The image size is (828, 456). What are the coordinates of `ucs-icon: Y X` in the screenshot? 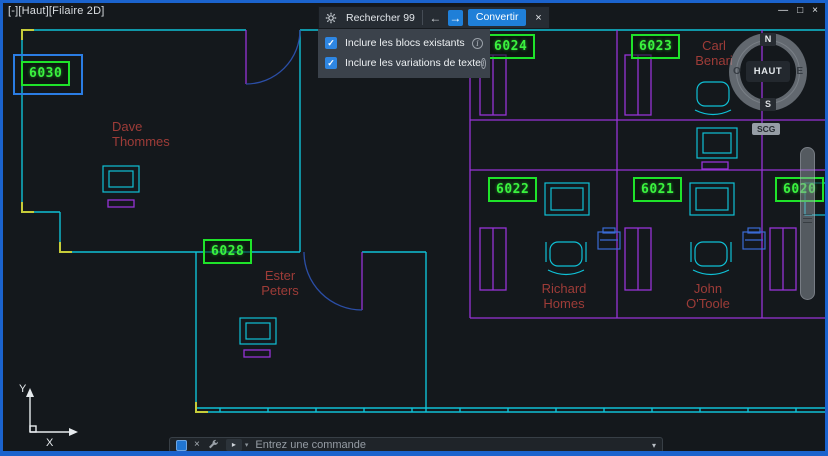 It's located at (48, 416).